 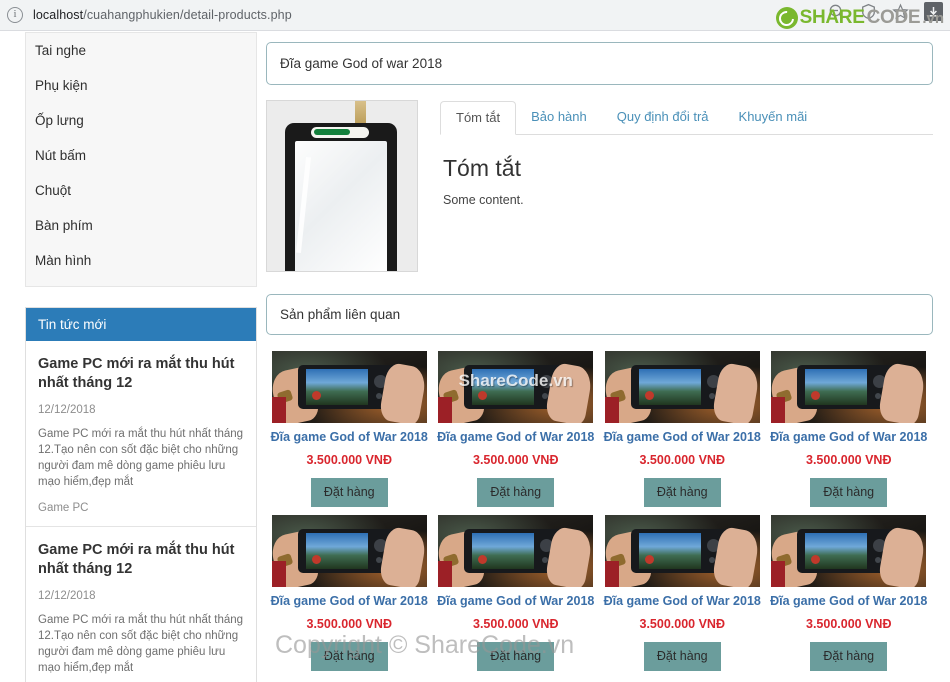 I want to click on tab-tom-tat: Tóm tắt, so click(x=478, y=118).